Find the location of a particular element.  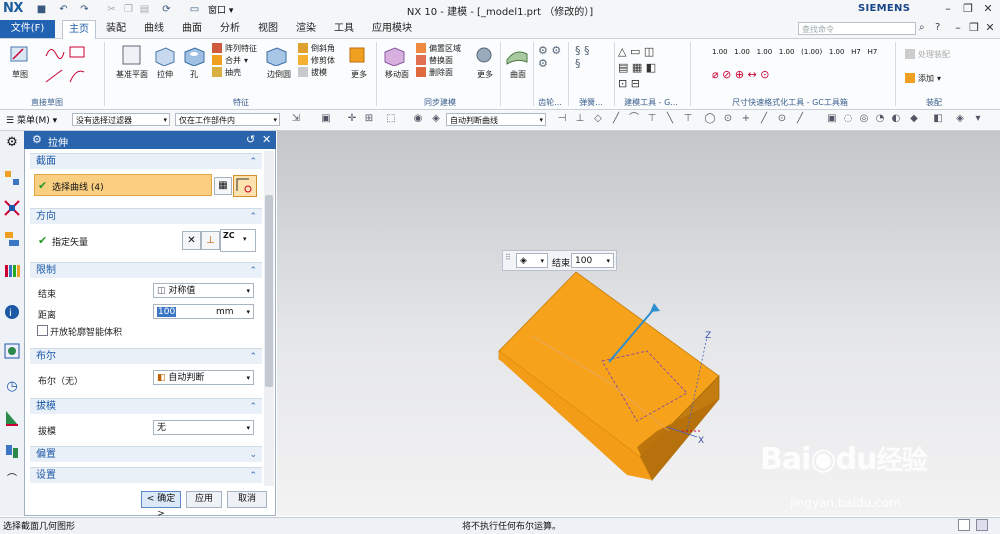

snap-endpoint-icon: ⊣ is located at coordinates (562, 119).